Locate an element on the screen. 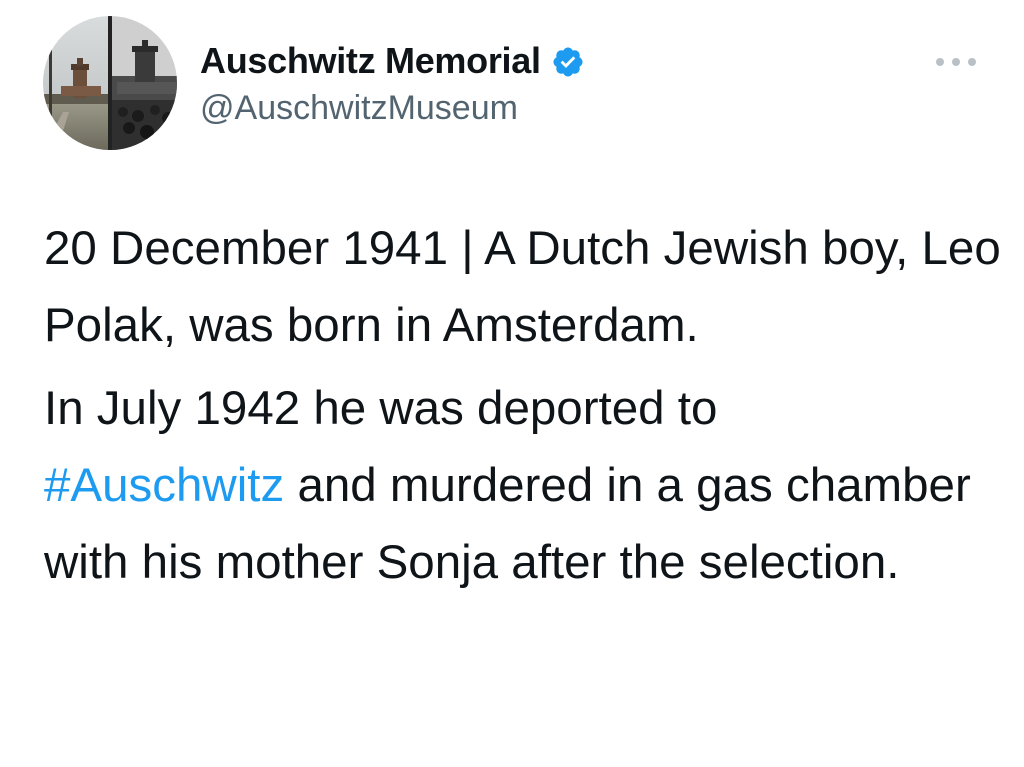 The width and height of the screenshot is (1024, 767). hashtag-link: #Auschwitz is located at coordinates (164, 485).